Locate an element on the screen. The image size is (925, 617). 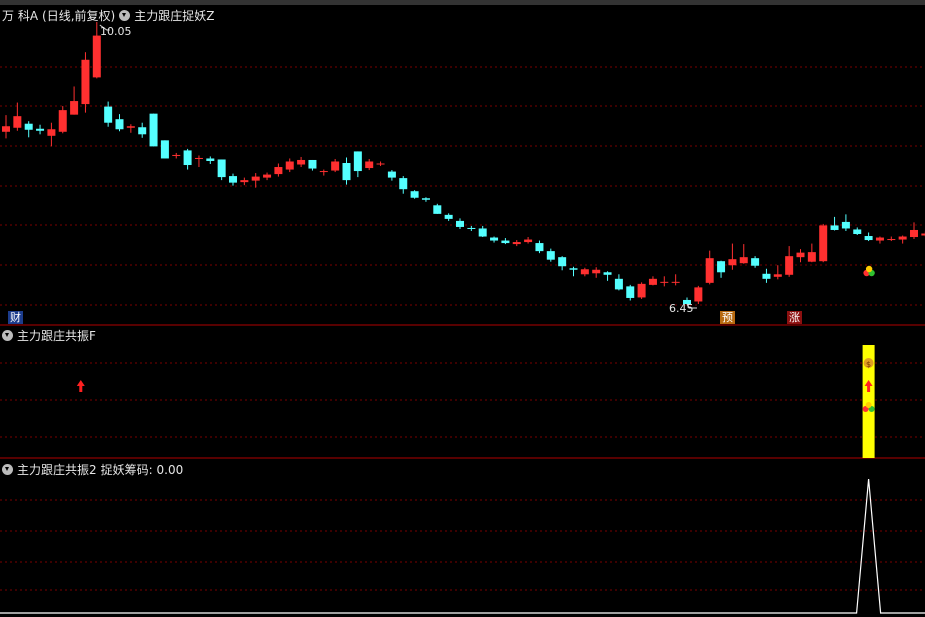
rise-tag: 涨 is located at coordinates (794, 317).